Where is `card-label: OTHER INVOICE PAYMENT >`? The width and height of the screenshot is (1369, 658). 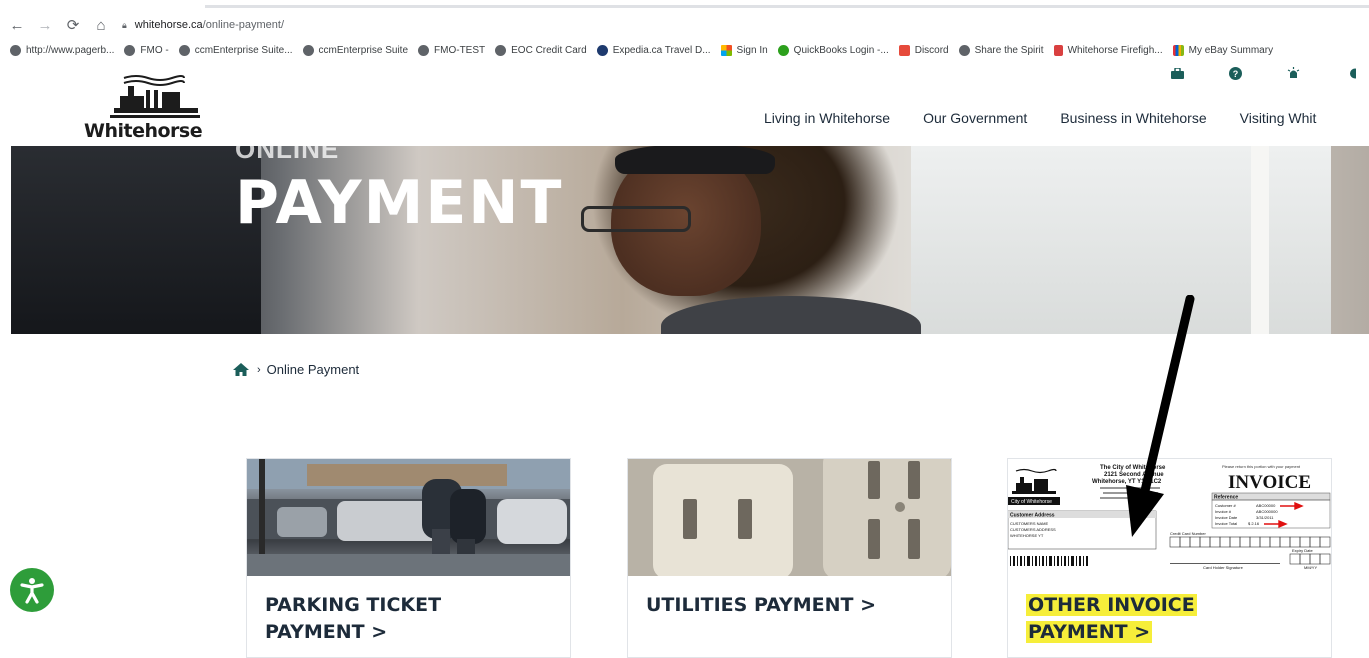
card-label: OTHER INVOICE PAYMENT > is located at coordinates (1111, 619).